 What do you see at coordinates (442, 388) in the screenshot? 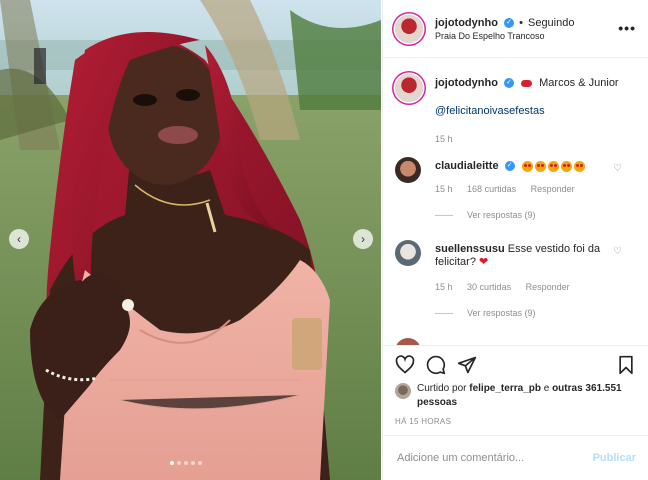
I see `liked-prefix: Curtido por` at bounding box center [442, 388].